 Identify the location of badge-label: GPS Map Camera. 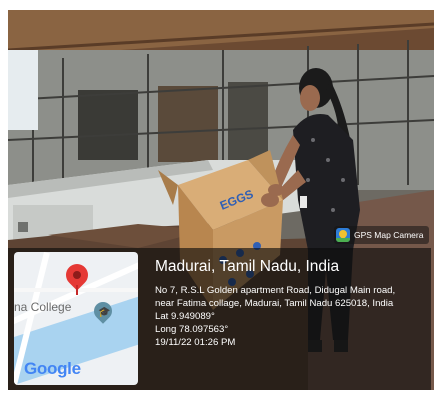
(389, 235).